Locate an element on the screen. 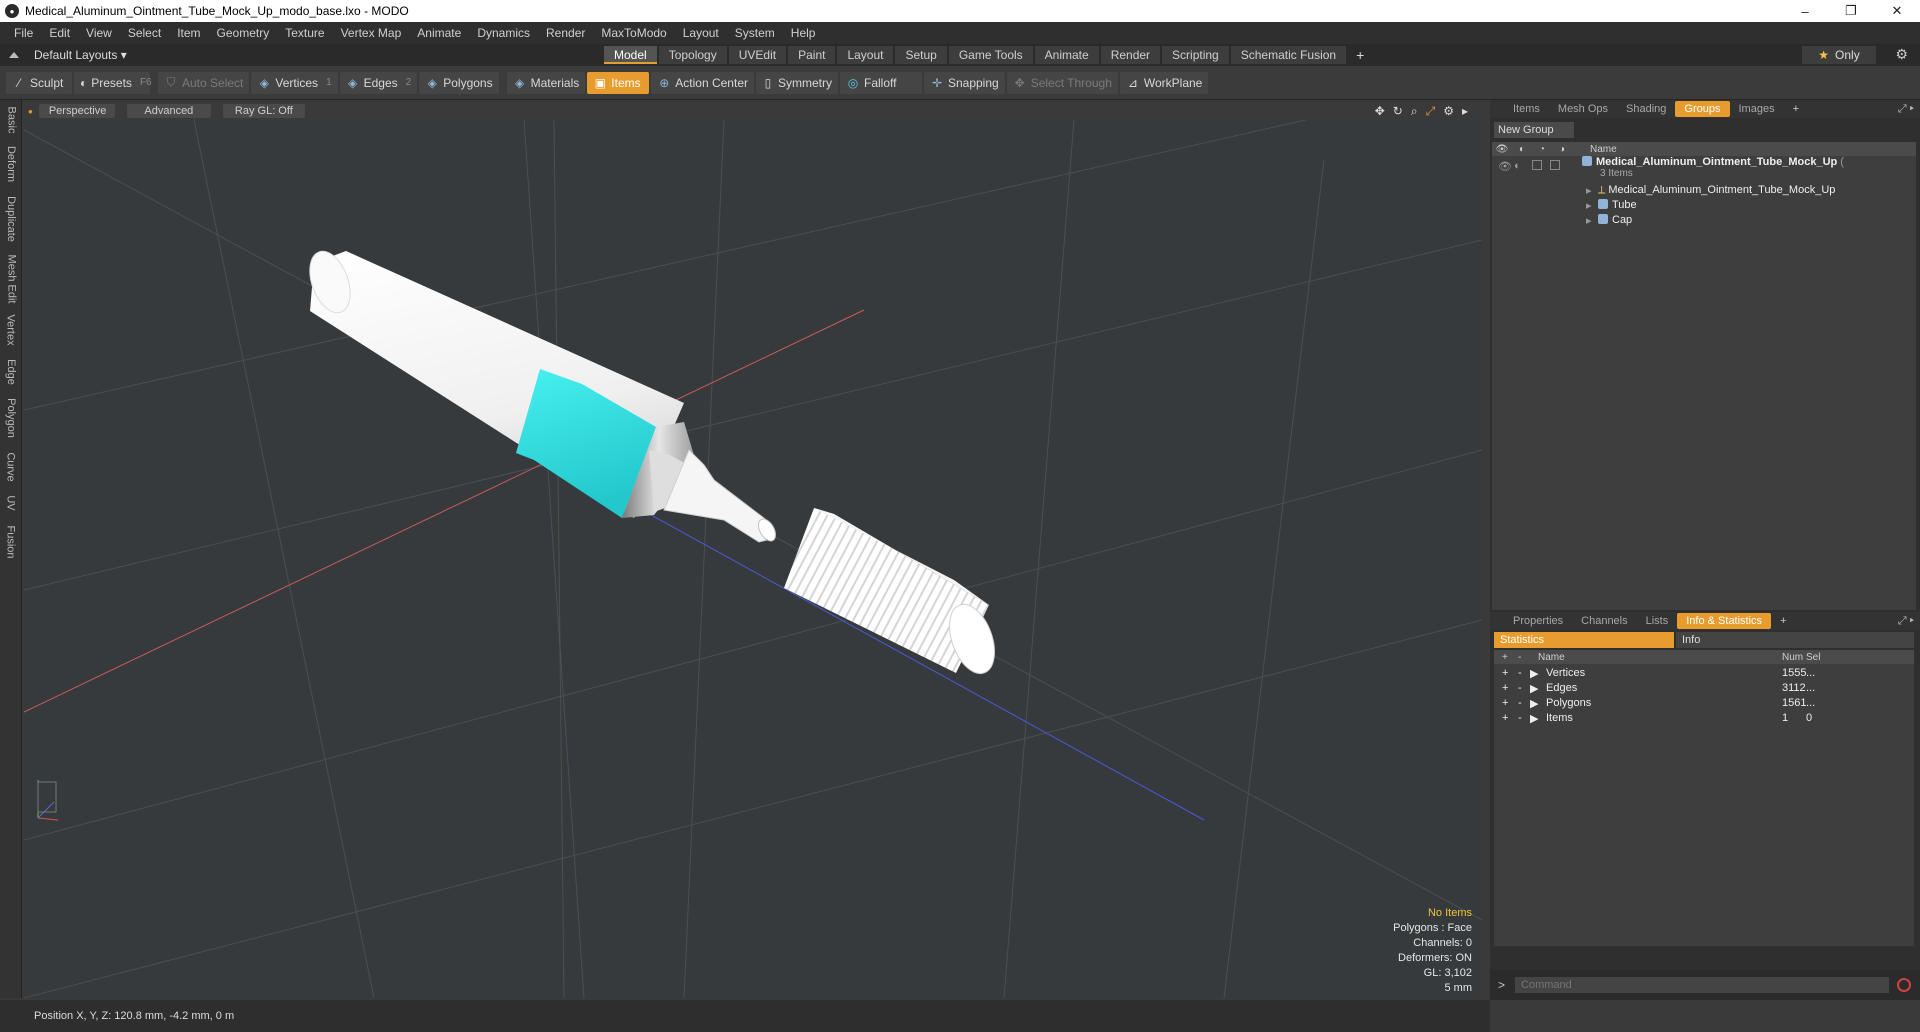  group-row-cap: ▸ Cap is located at coordinates (1704, 221).